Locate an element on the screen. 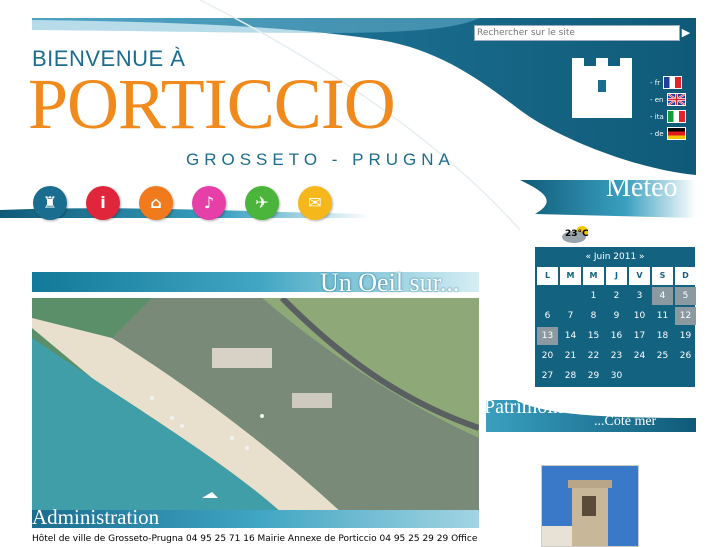 The height and width of the screenshot is (547, 727). germany-flag-icon is located at coordinates (676, 133).